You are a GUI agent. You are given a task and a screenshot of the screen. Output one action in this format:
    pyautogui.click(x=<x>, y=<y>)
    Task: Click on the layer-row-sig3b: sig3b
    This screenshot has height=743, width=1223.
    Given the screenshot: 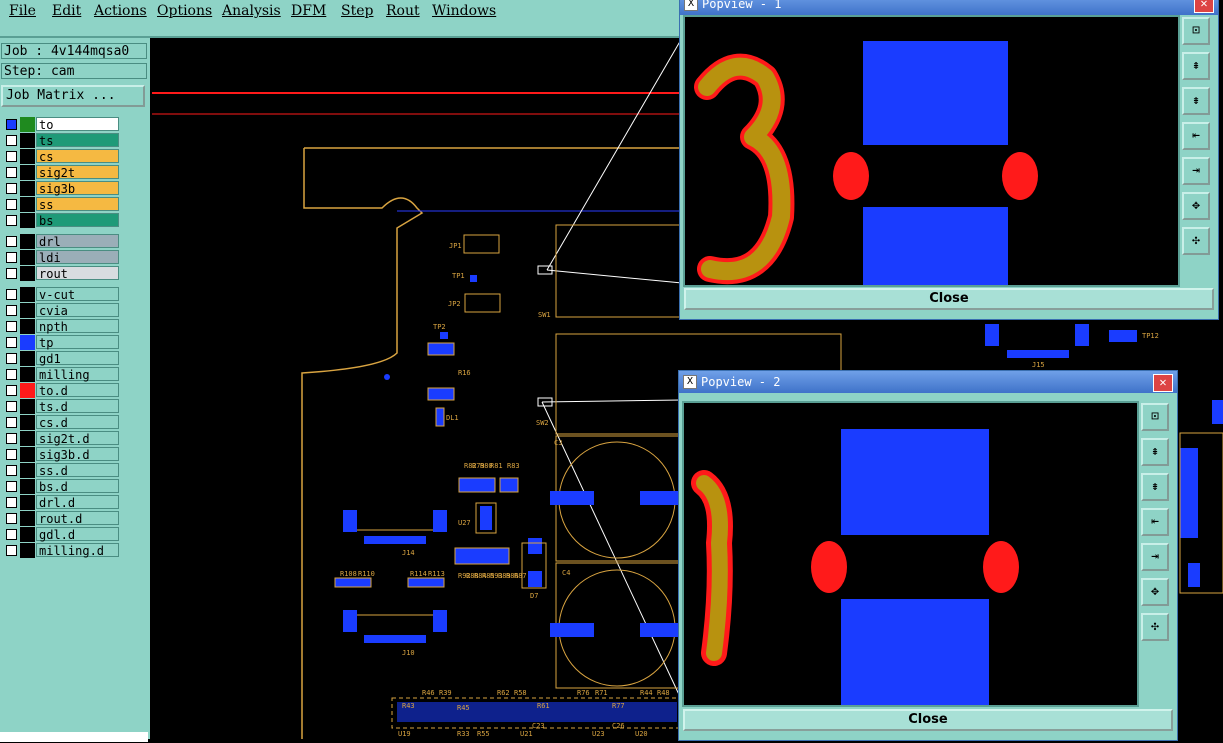 What is the action you would take?
    pyautogui.click(x=61, y=188)
    